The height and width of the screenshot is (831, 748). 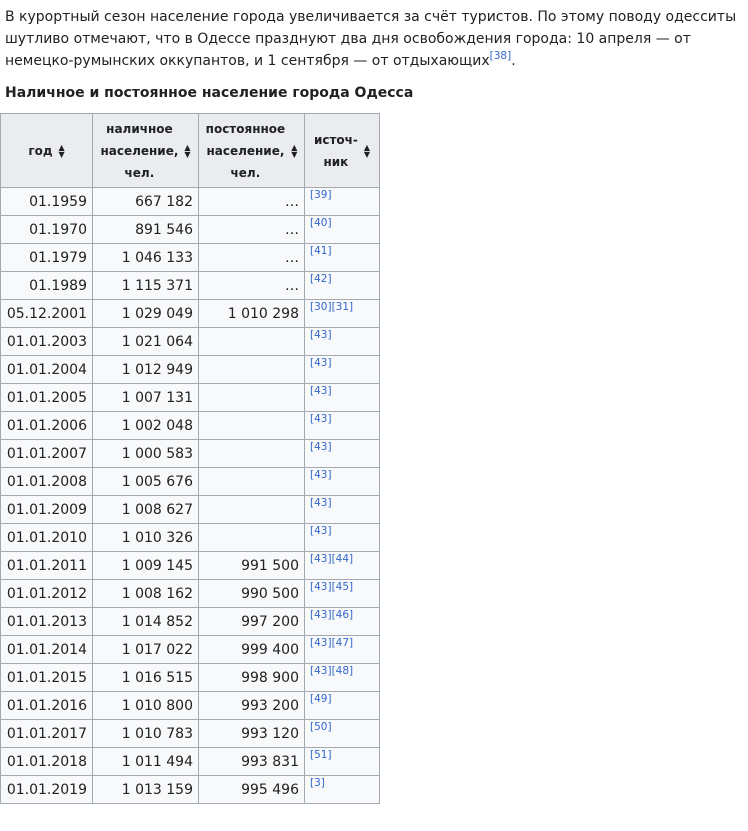 What do you see at coordinates (335, 150) in the screenshot?
I see `column-header-source-label: источ-ник` at bounding box center [335, 150].